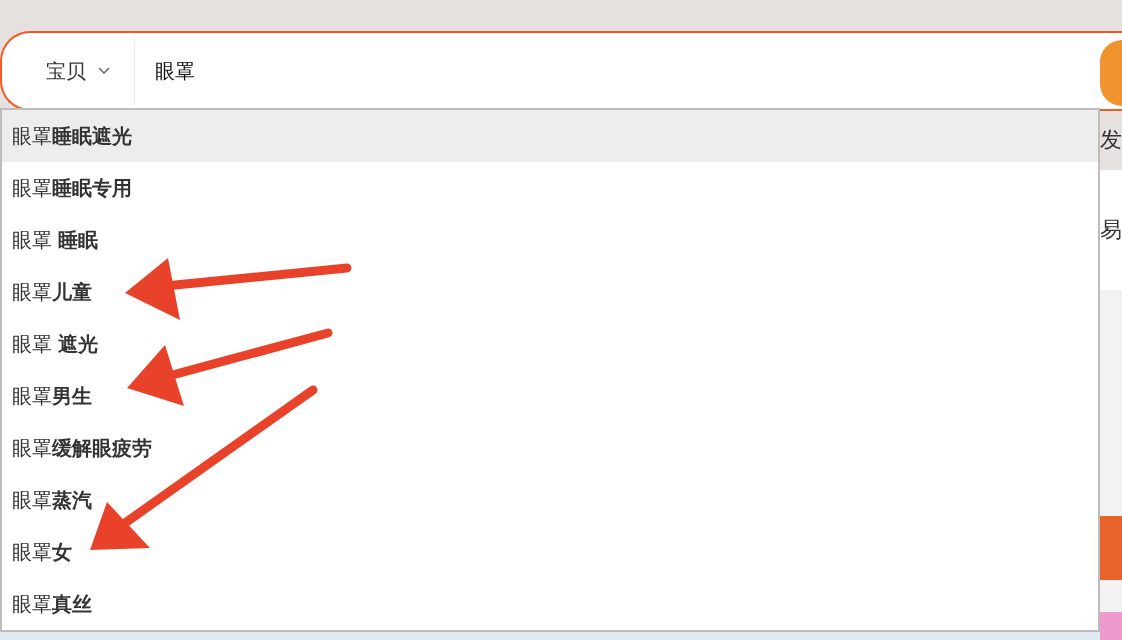  What do you see at coordinates (595, 71) in the screenshot?
I see `search-input: 眼罩` at bounding box center [595, 71].